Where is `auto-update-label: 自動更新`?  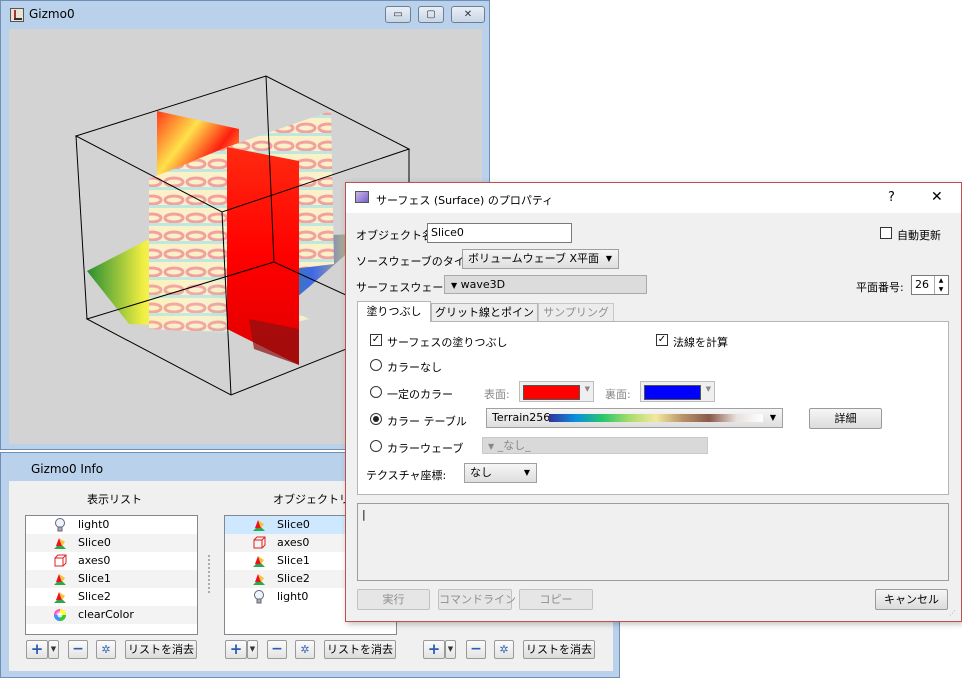 auto-update-label: 自動更新 is located at coordinates (919, 235).